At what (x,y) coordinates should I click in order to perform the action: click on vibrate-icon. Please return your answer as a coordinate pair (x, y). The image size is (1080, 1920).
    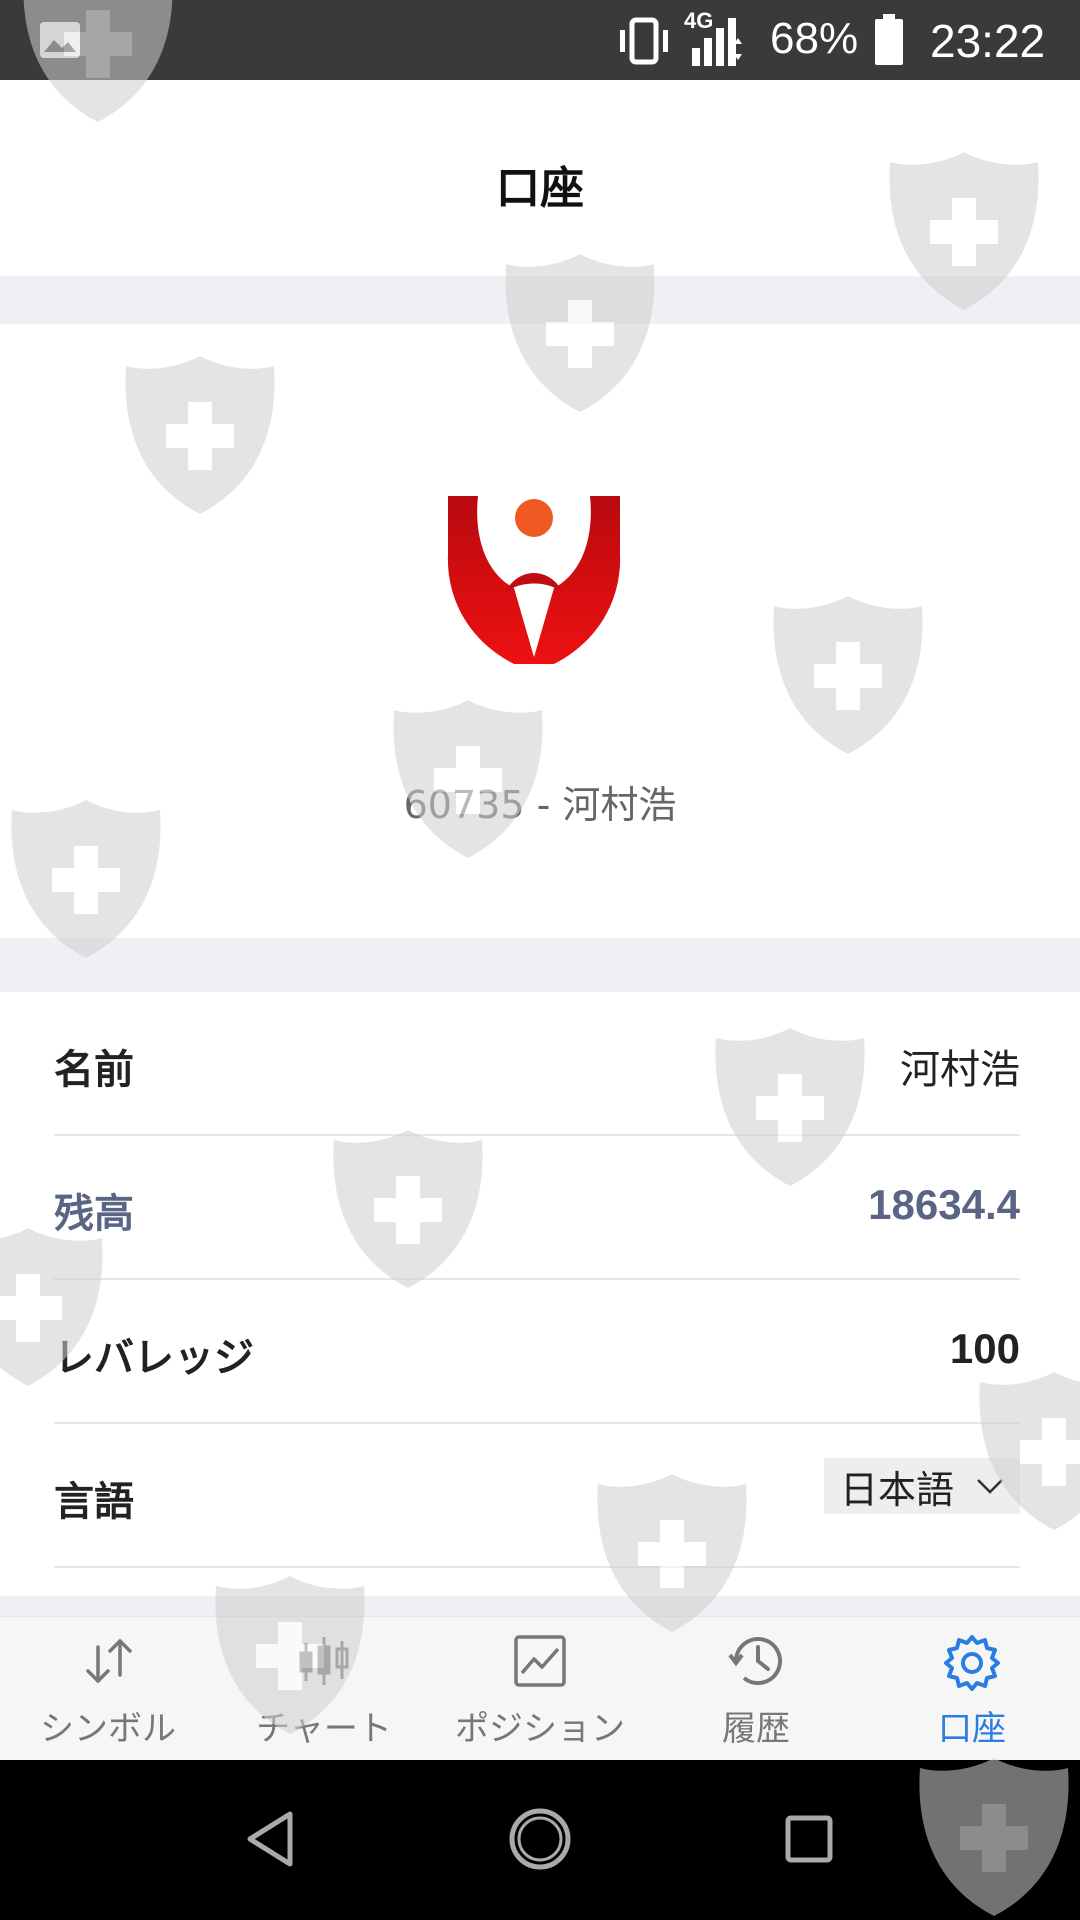
    Looking at the image, I should click on (644, 41).